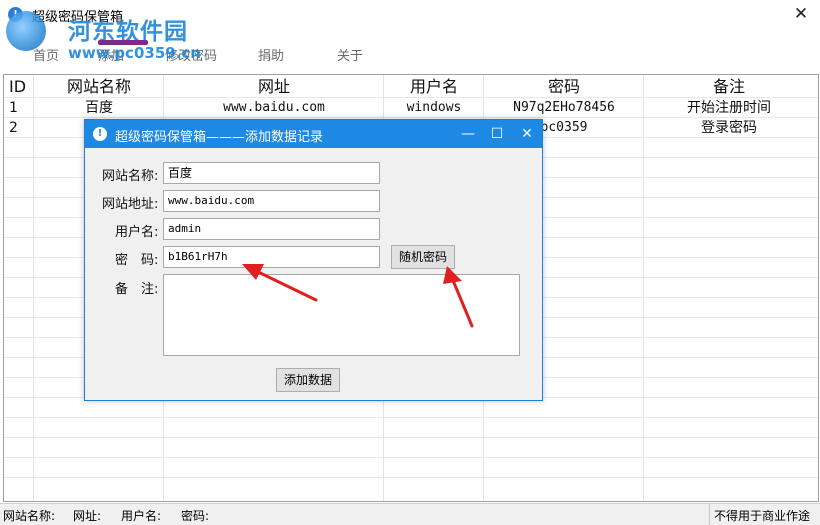  What do you see at coordinates (308, 380) in the screenshot?
I see `add-data-button: 添加数据` at bounding box center [308, 380].